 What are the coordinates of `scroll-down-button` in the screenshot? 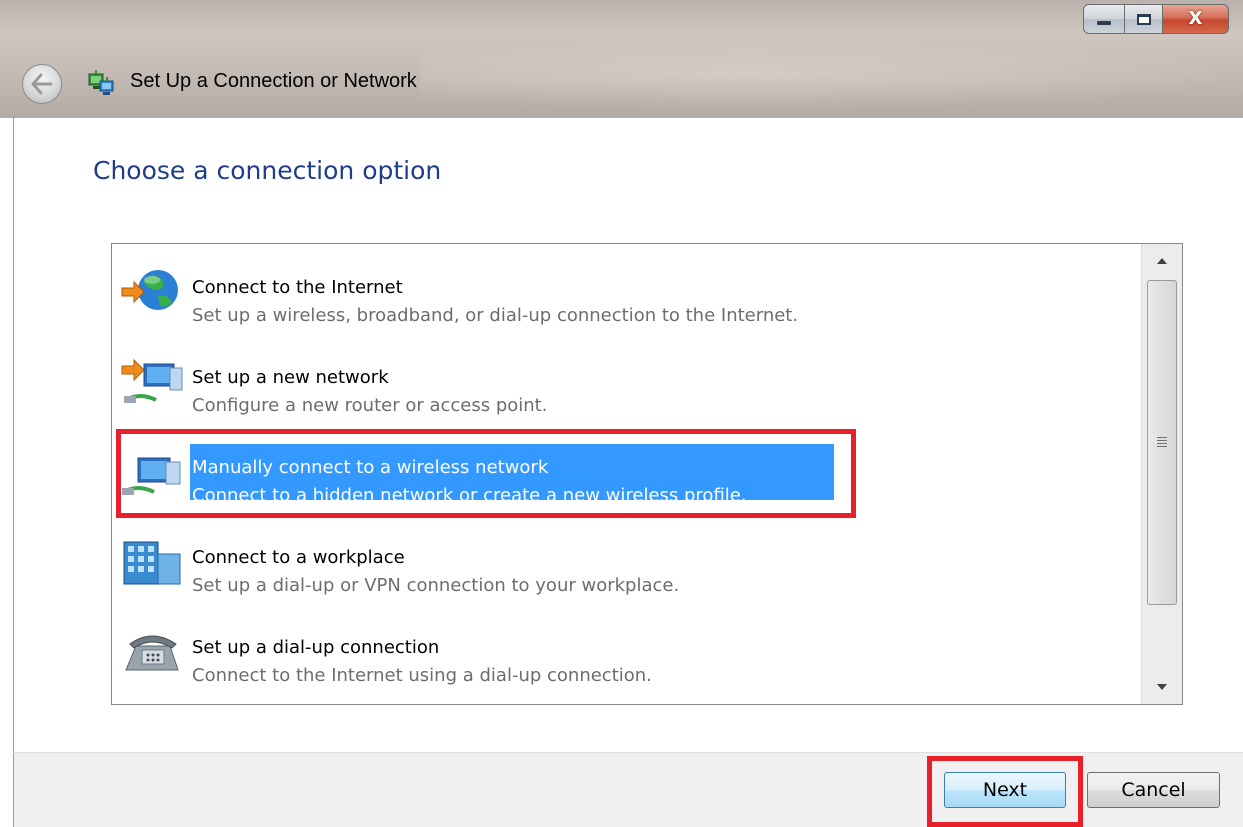 It's located at (1162, 687).